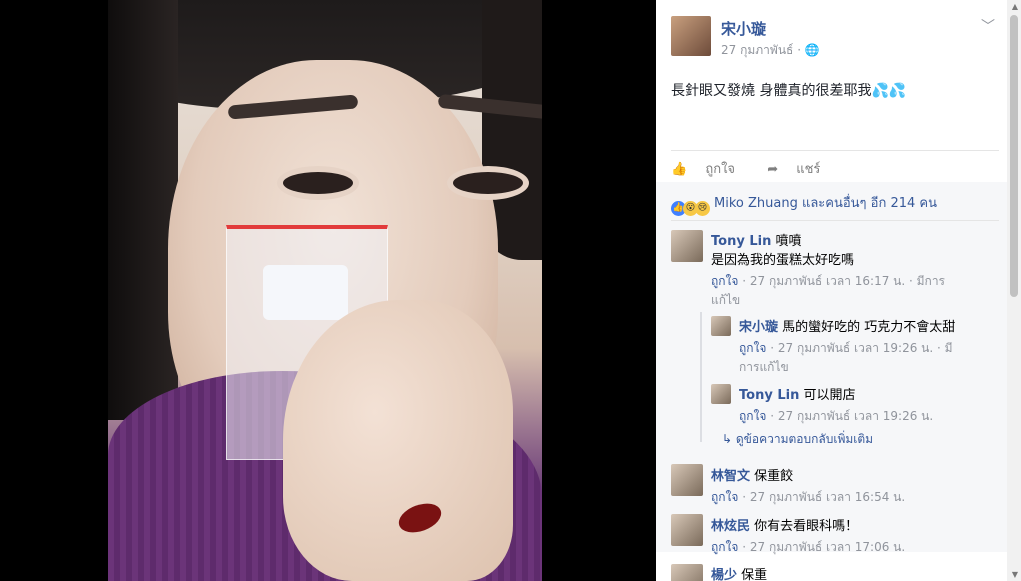  Describe the element at coordinates (318, 183) in the screenshot. I see `left-eye` at that location.